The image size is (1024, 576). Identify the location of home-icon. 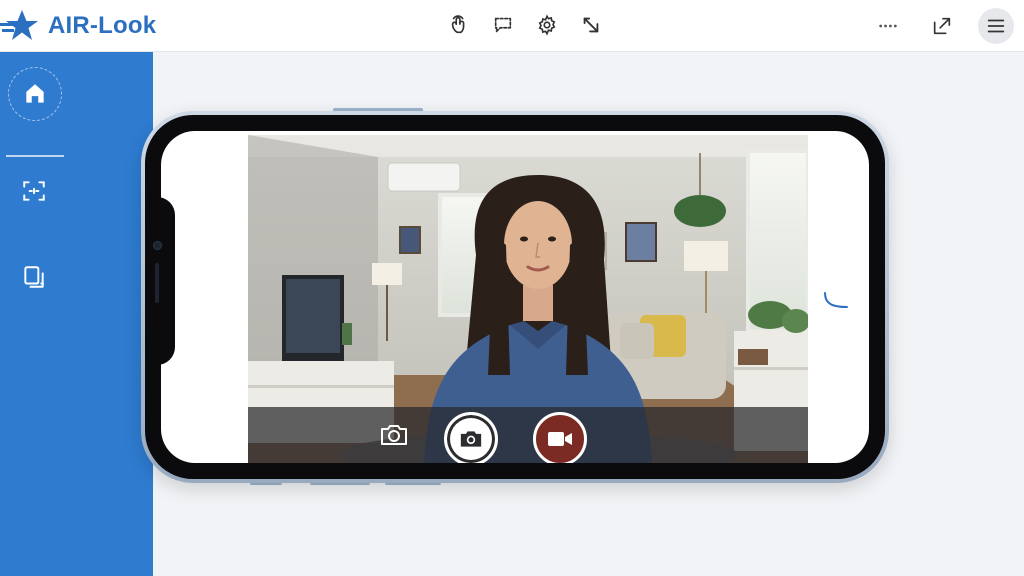
(35, 93).